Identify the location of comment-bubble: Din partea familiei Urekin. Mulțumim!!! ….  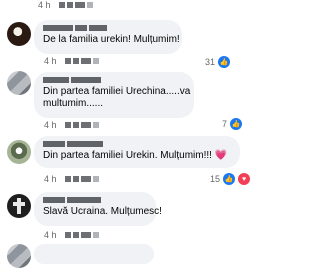
(137, 152).